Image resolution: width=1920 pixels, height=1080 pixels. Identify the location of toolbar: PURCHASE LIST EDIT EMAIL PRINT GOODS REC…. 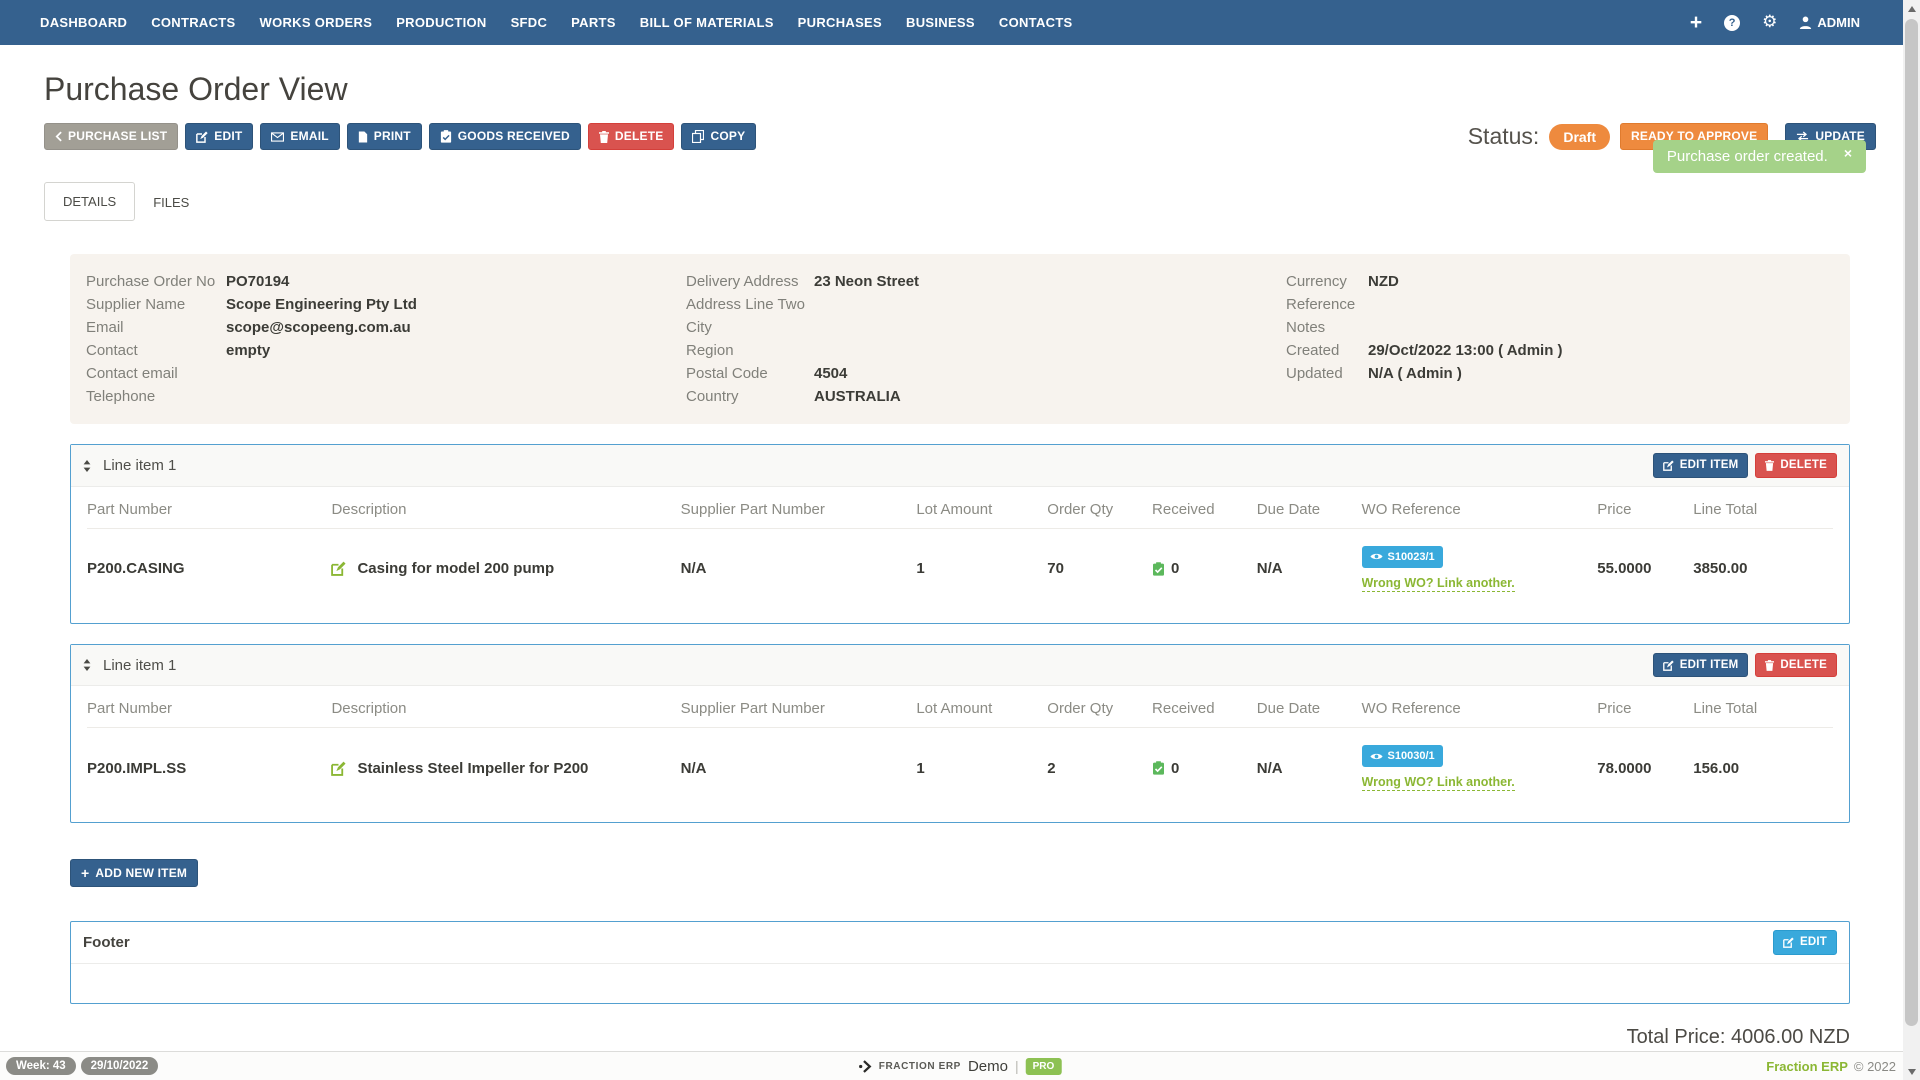
(960, 137).